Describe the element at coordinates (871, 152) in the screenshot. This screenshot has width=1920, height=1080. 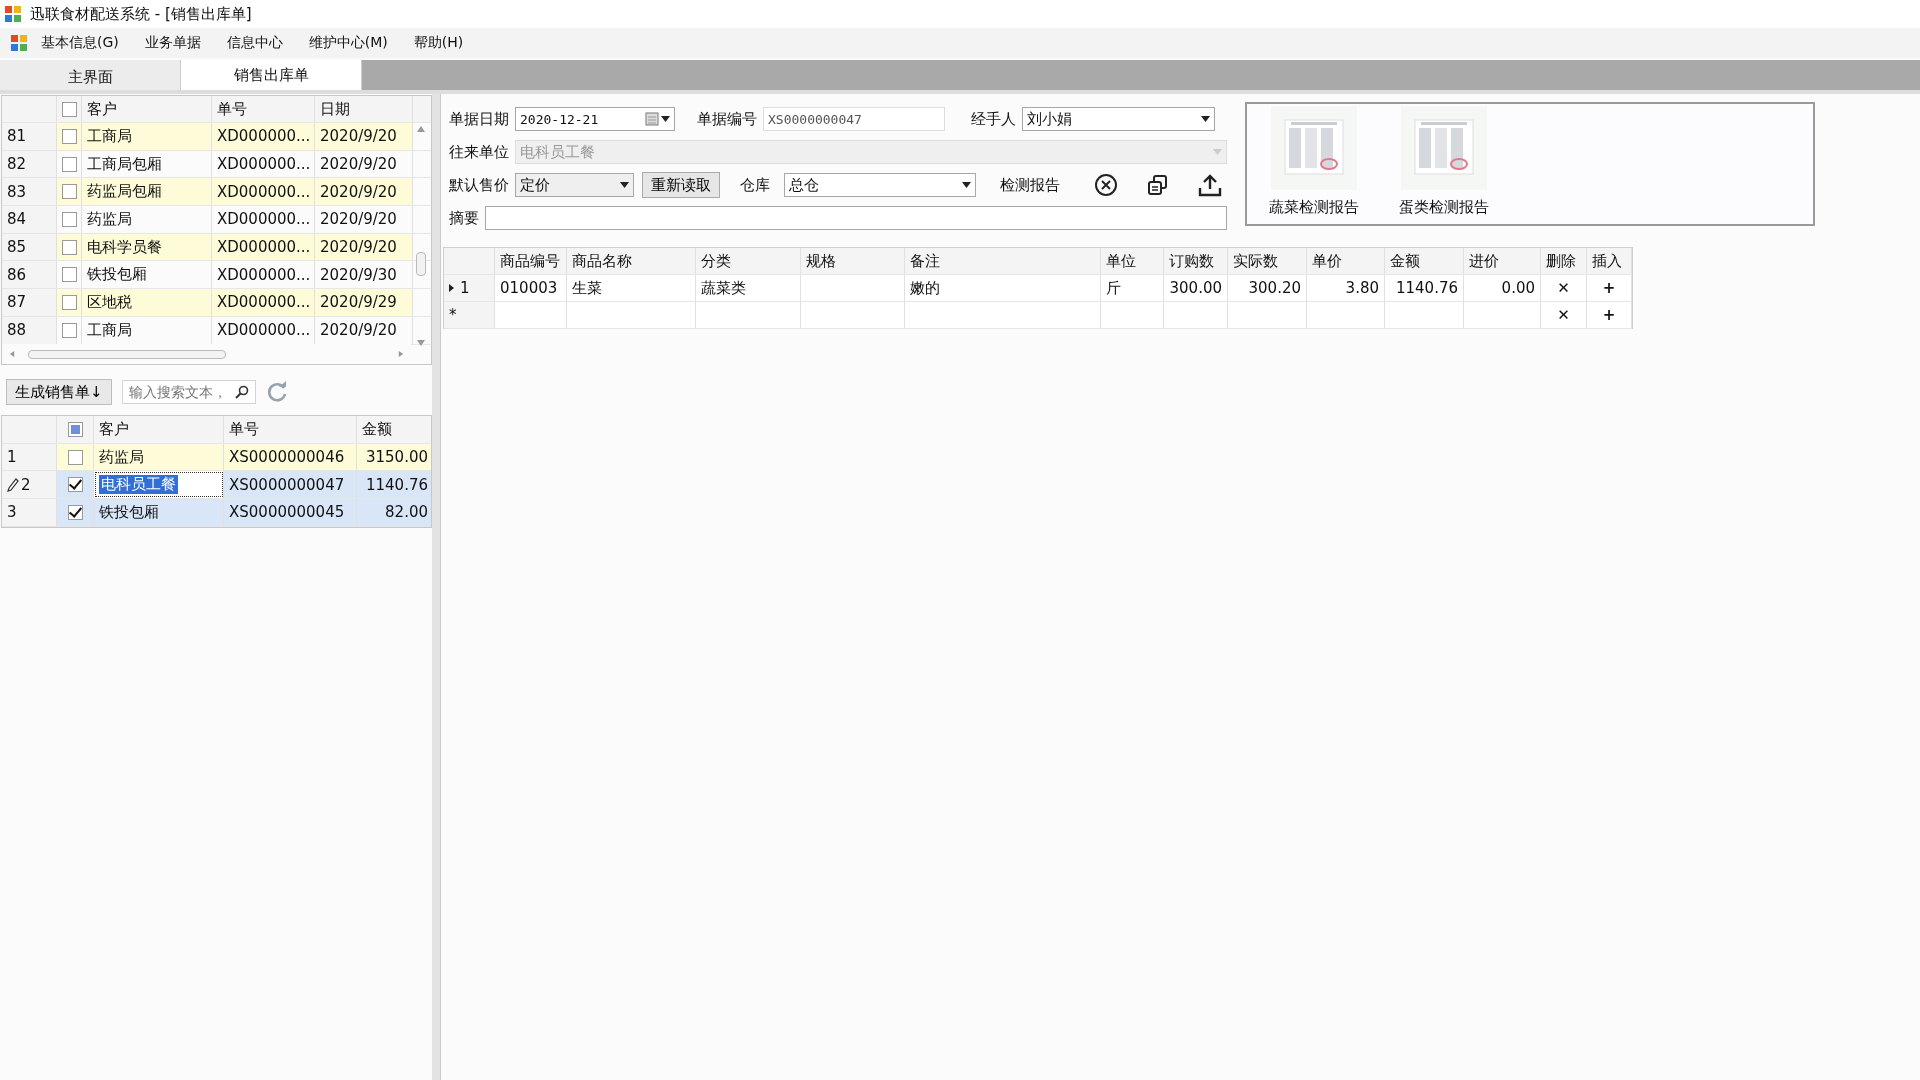
I see `dropdown: 电科员工餐` at that location.